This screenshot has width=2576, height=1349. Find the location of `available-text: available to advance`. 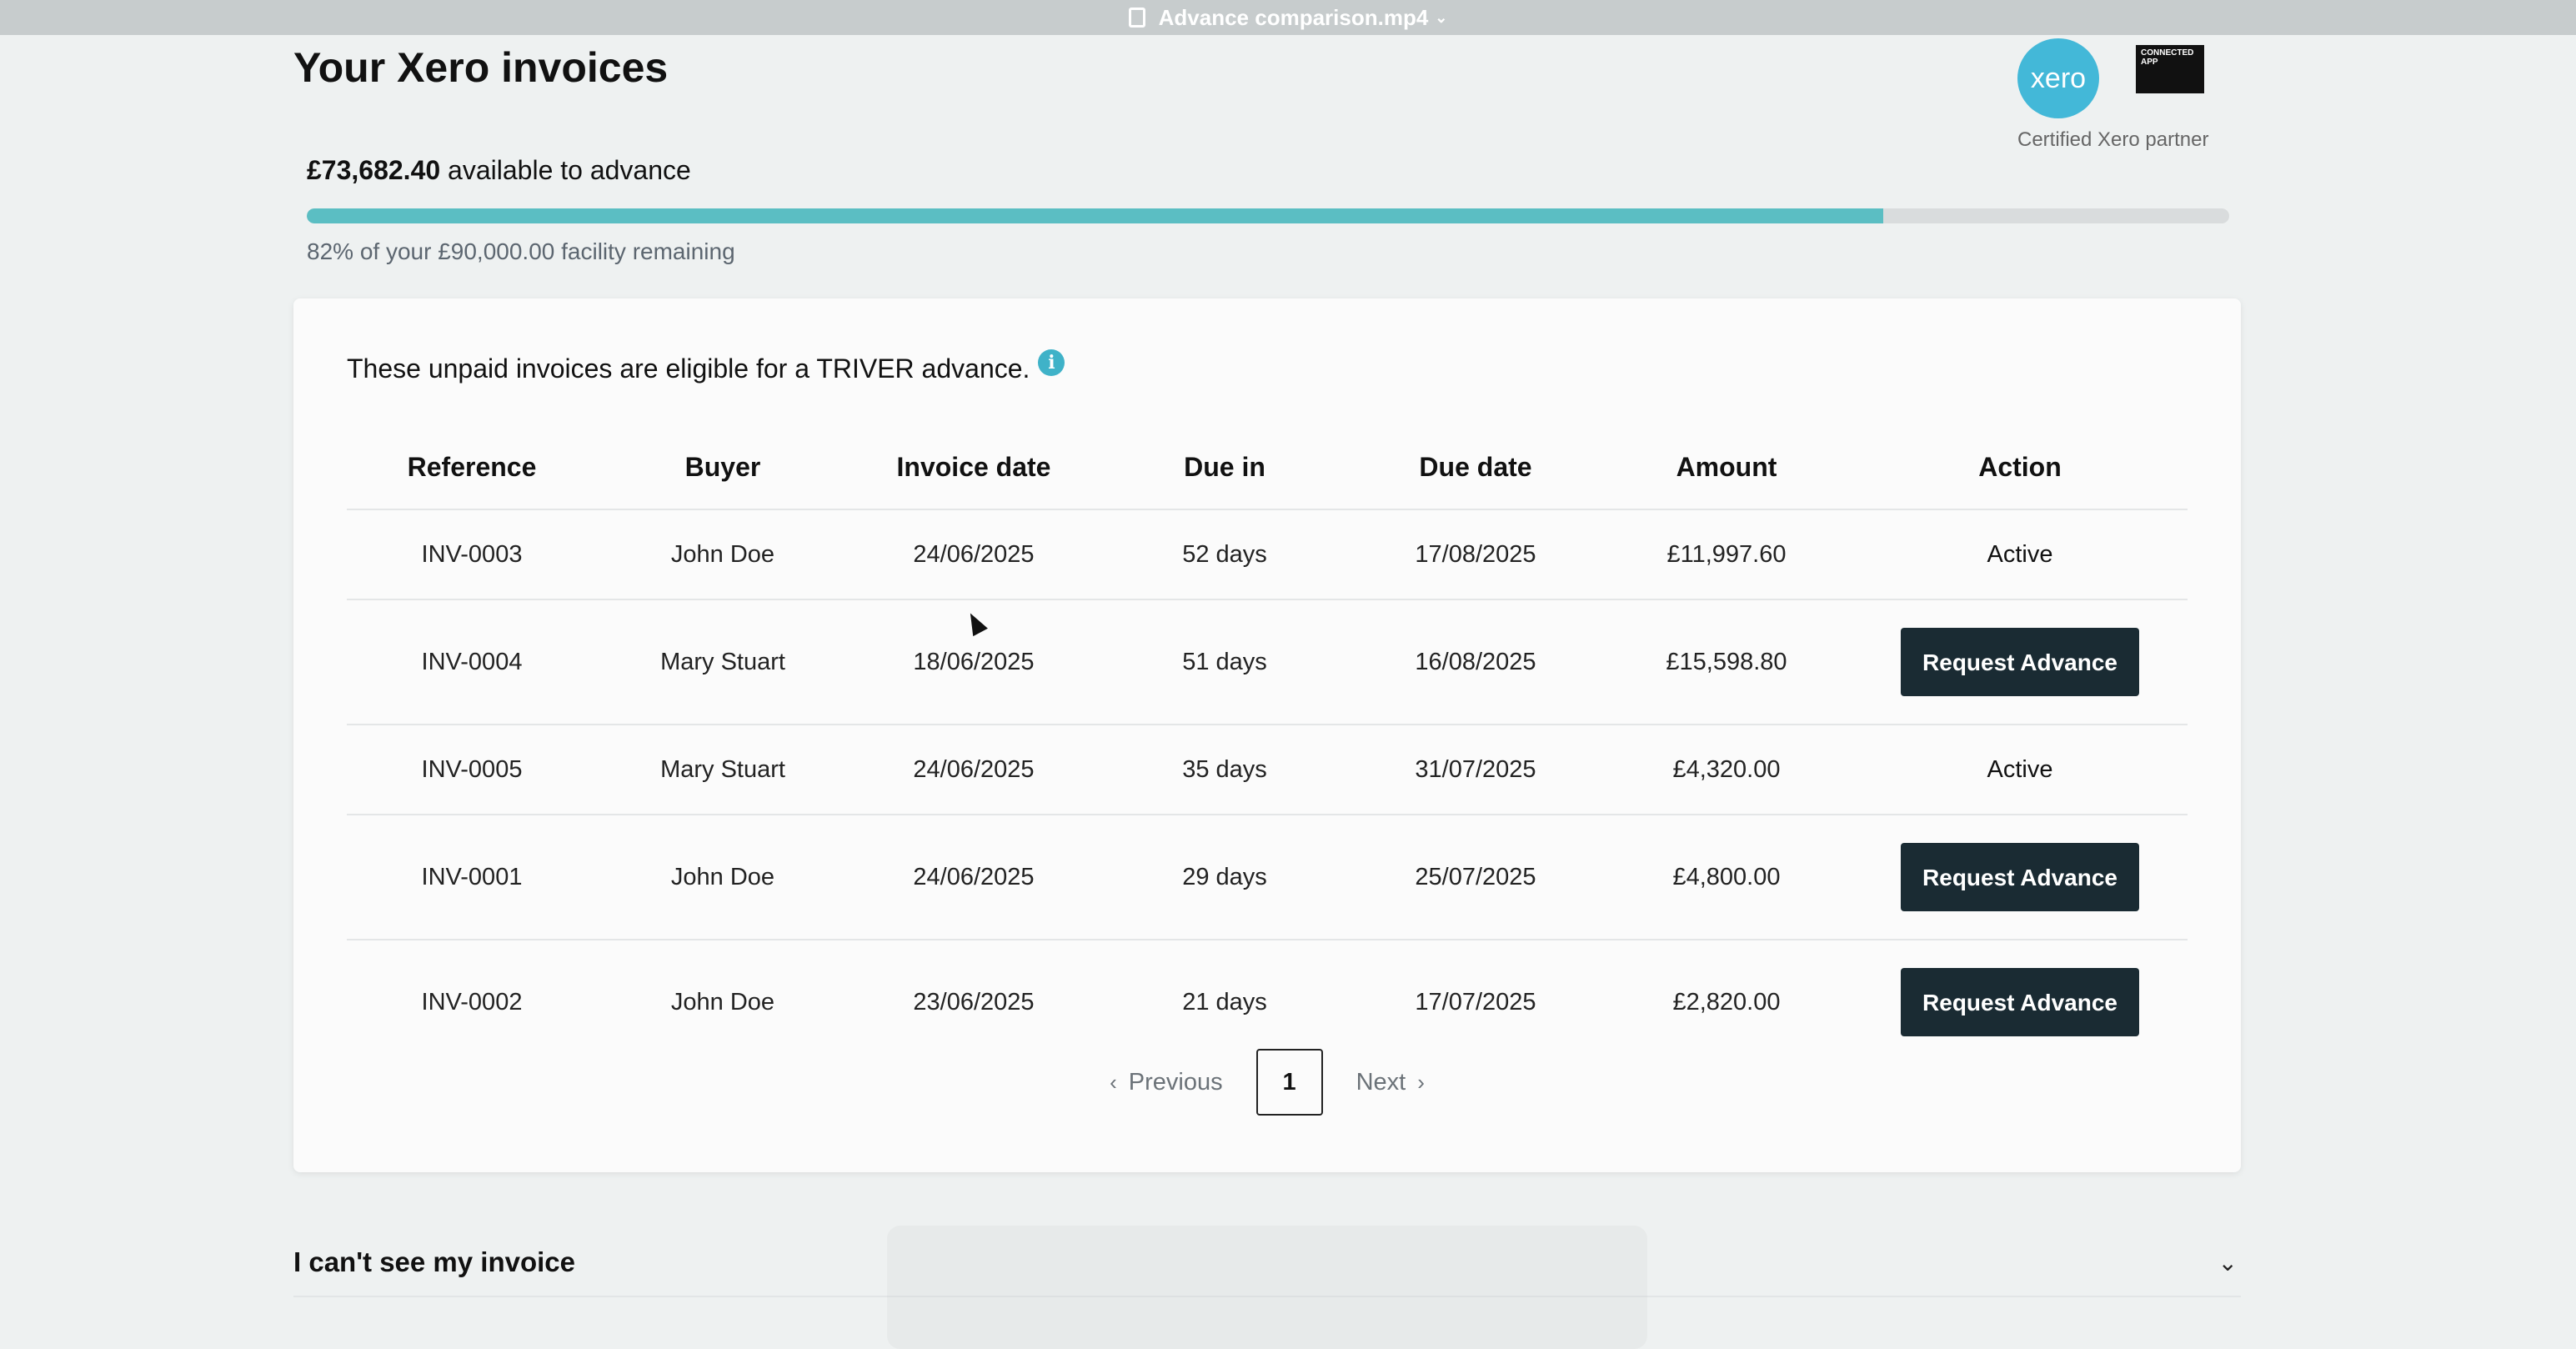

available-text: available to advance is located at coordinates (569, 170).